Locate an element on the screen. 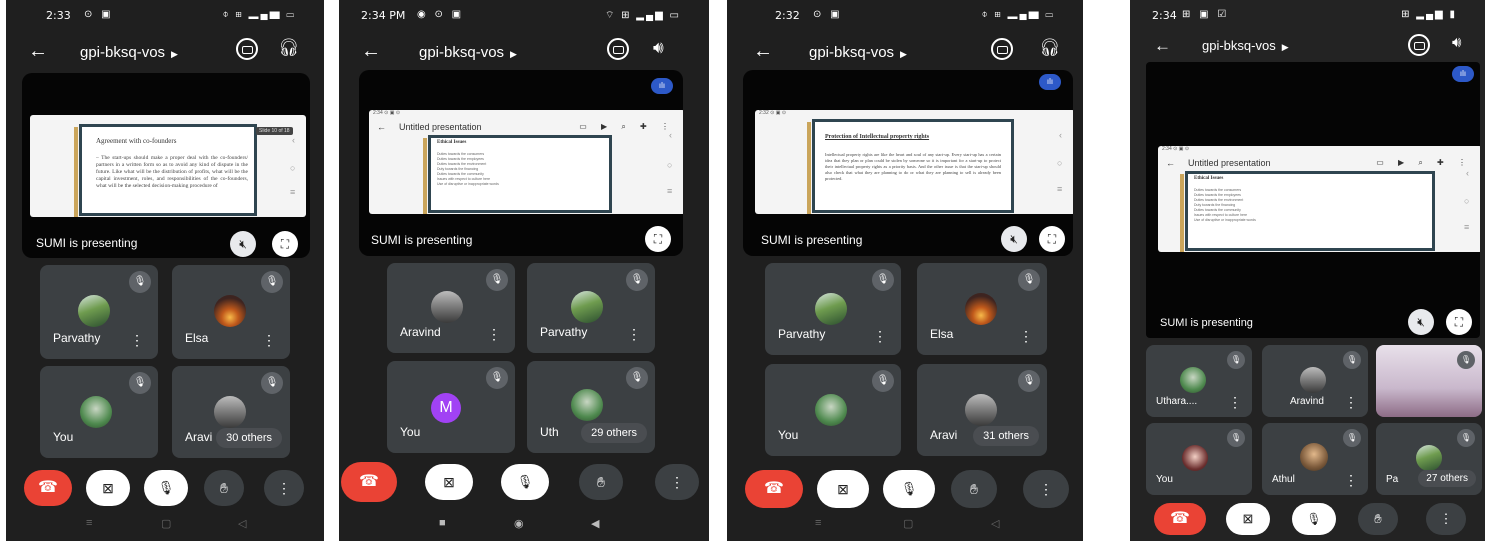  recent-apps-icon: ■ is located at coordinates (442, 523).